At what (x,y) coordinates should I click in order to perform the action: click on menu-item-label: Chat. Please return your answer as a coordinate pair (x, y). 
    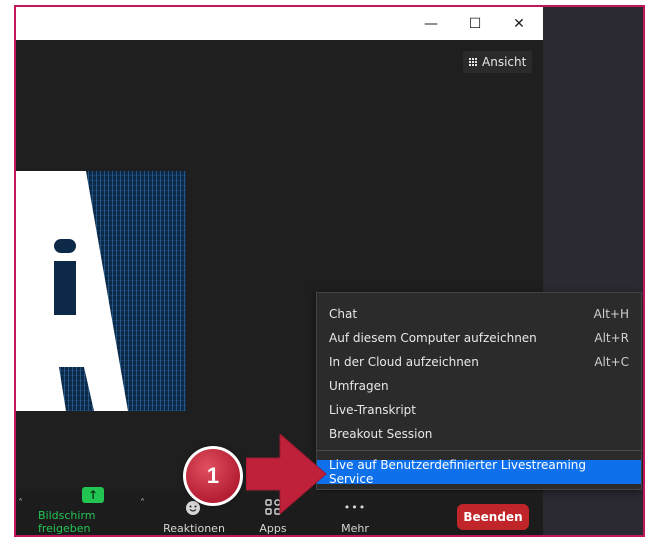
    Looking at the image, I should click on (343, 314).